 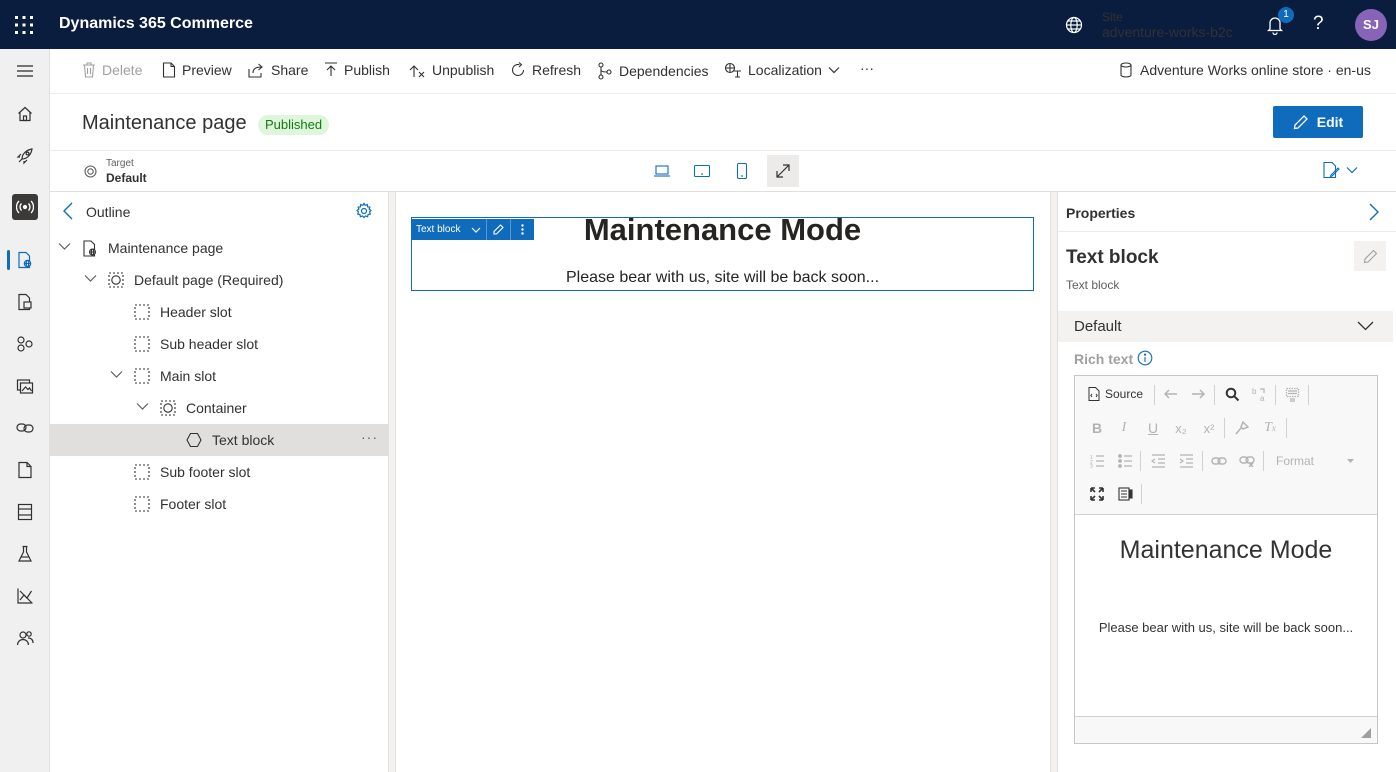 What do you see at coordinates (1255, 70) in the screenshot?
I see `store-label: Adventure Works online store · en-us` at bounding box center [1255, 70].